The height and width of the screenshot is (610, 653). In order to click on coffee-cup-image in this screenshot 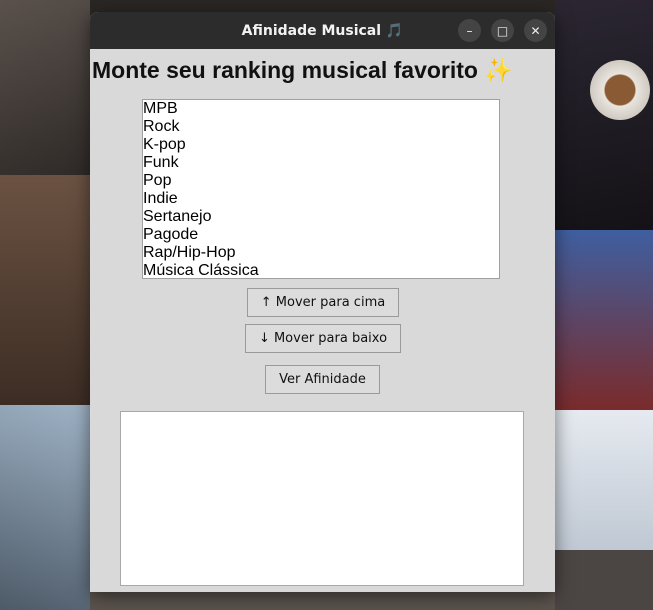, I will do `click(620, 90)`.